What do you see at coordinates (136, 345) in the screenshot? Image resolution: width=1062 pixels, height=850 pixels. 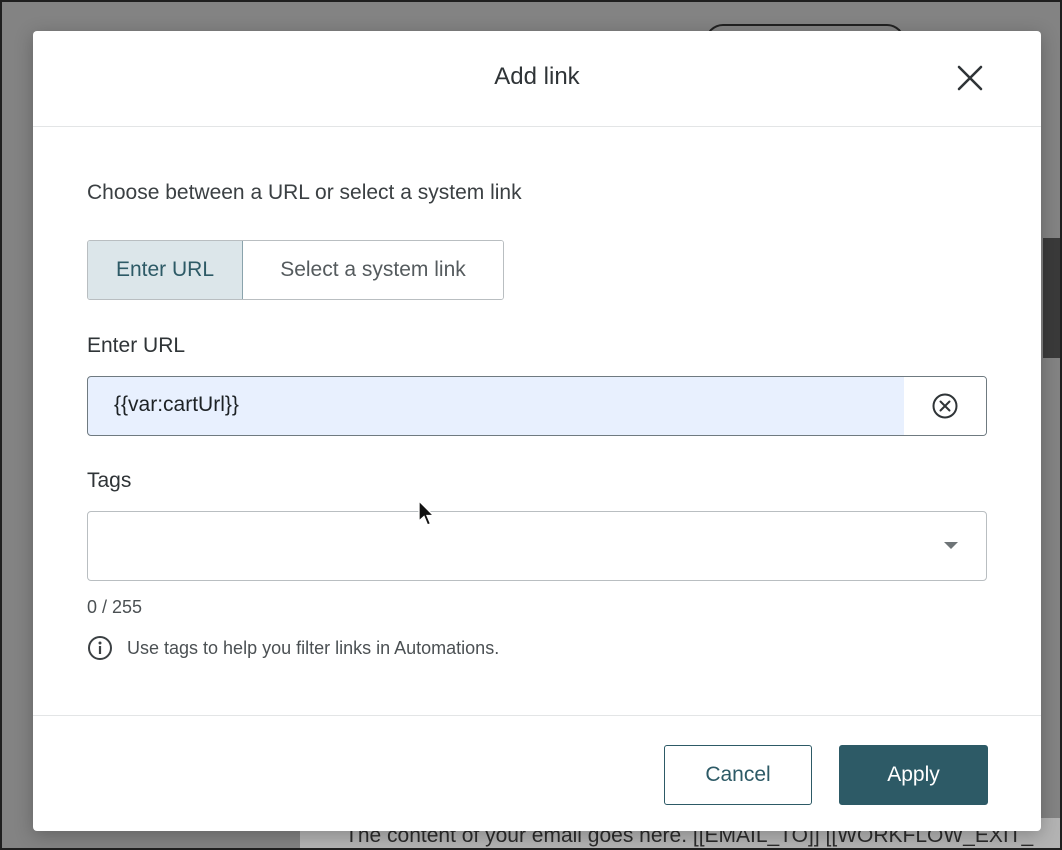 I see `url-field-label: Enter URL` at bounding box center [136, 345].